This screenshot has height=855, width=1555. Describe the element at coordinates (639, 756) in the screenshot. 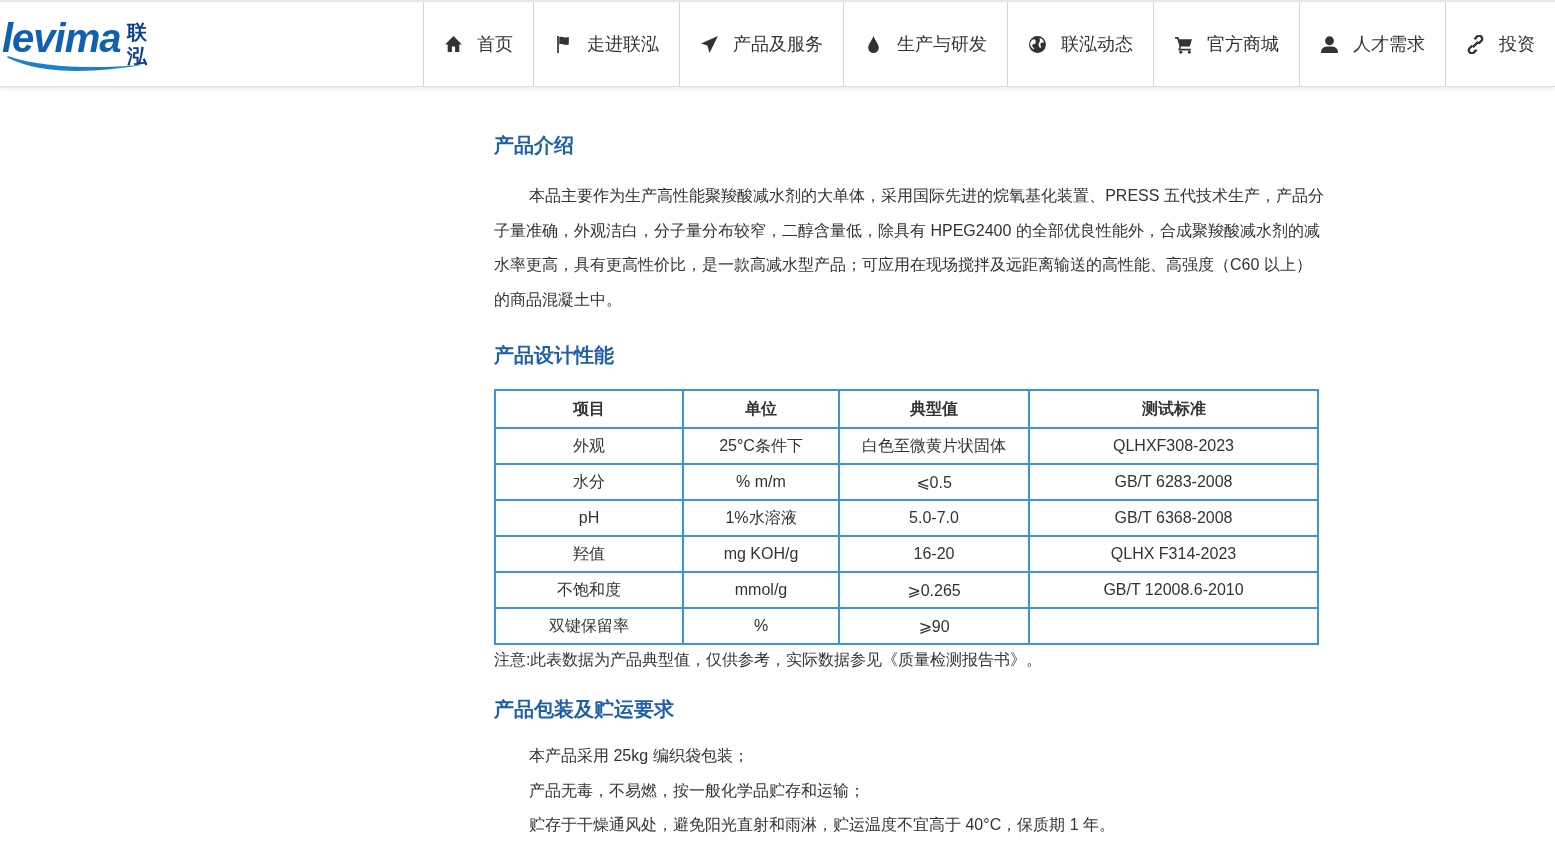

I see `paragraph: 本产品采用 25kg 编织袋包装；` at that location.